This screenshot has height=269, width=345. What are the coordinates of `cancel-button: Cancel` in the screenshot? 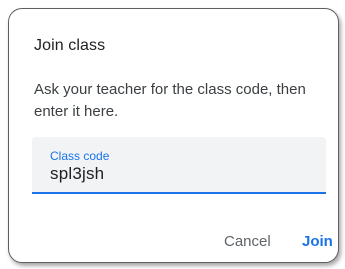 It's located at (247, 241).